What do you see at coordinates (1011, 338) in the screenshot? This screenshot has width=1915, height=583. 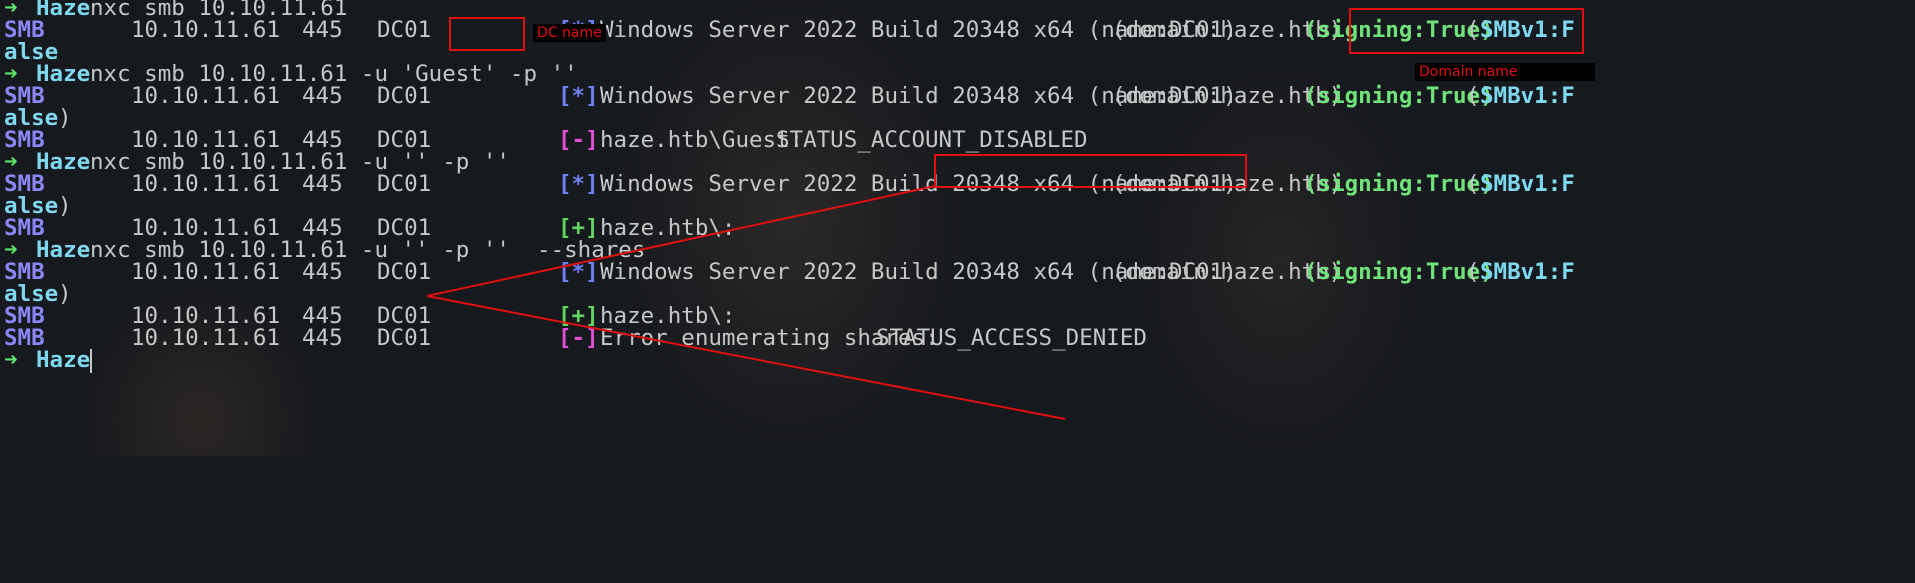 I see `shares-error-status: STATUS_ACCESS_DENIED` at bounding box center [1011, 338].